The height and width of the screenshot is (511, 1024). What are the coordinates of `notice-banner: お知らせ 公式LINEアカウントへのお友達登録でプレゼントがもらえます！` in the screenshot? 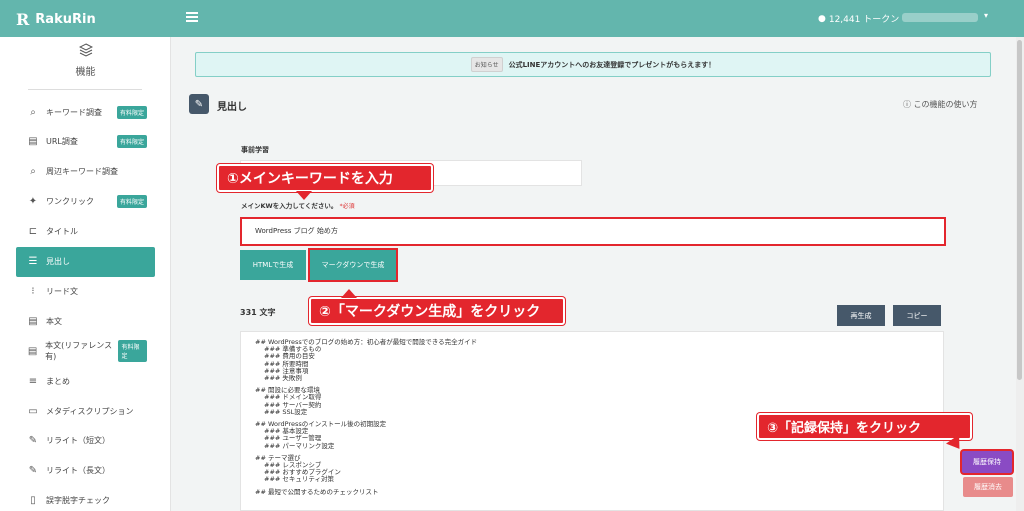 It's located at (593, 64).